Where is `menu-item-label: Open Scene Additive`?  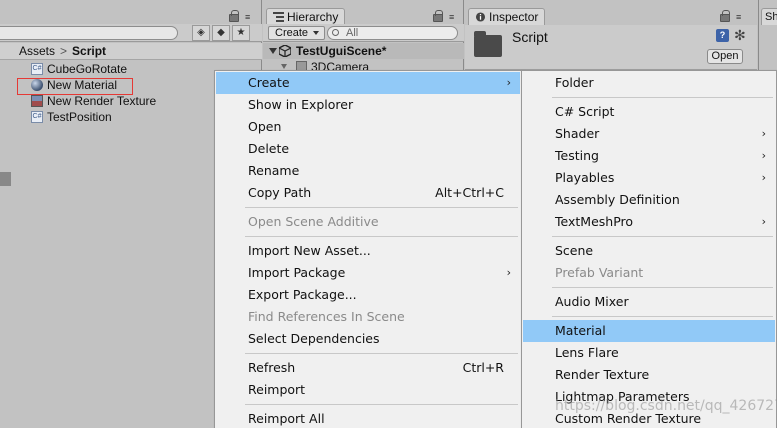 menu-item-label: Open Scene Additive is located at coordinates (313, 221).